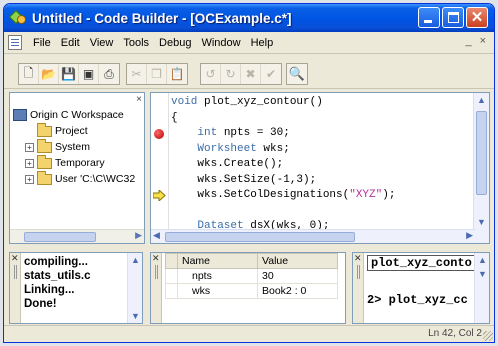  What do you see at coordinates (70, 43) in the screenshot?
I see `menu-edit: Edit` at bounding box center [70, 43].